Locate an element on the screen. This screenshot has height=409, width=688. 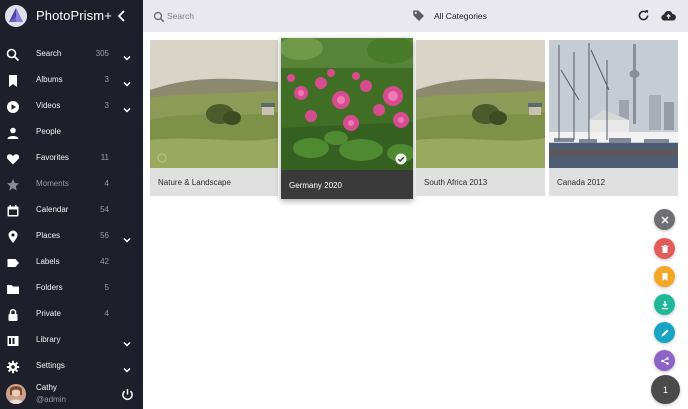
add-to-album-button is located at coordinates (664, 276).